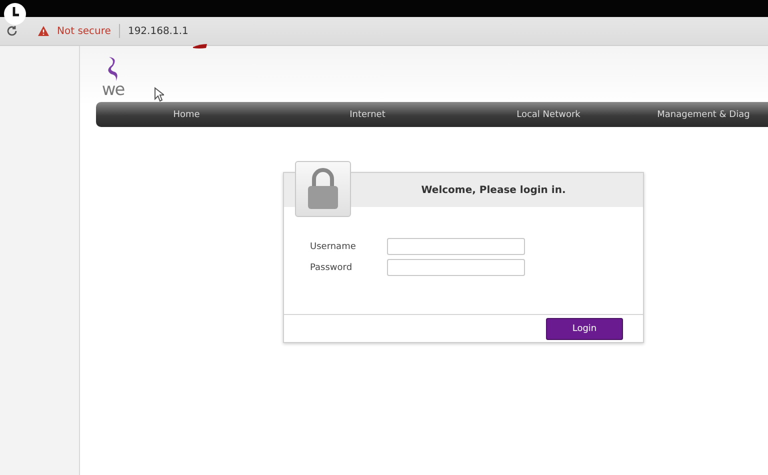 The image size is (768, 475). Describe the element at coordinates (43, 31) in the screenshot. I see `warning-icon` at that location.